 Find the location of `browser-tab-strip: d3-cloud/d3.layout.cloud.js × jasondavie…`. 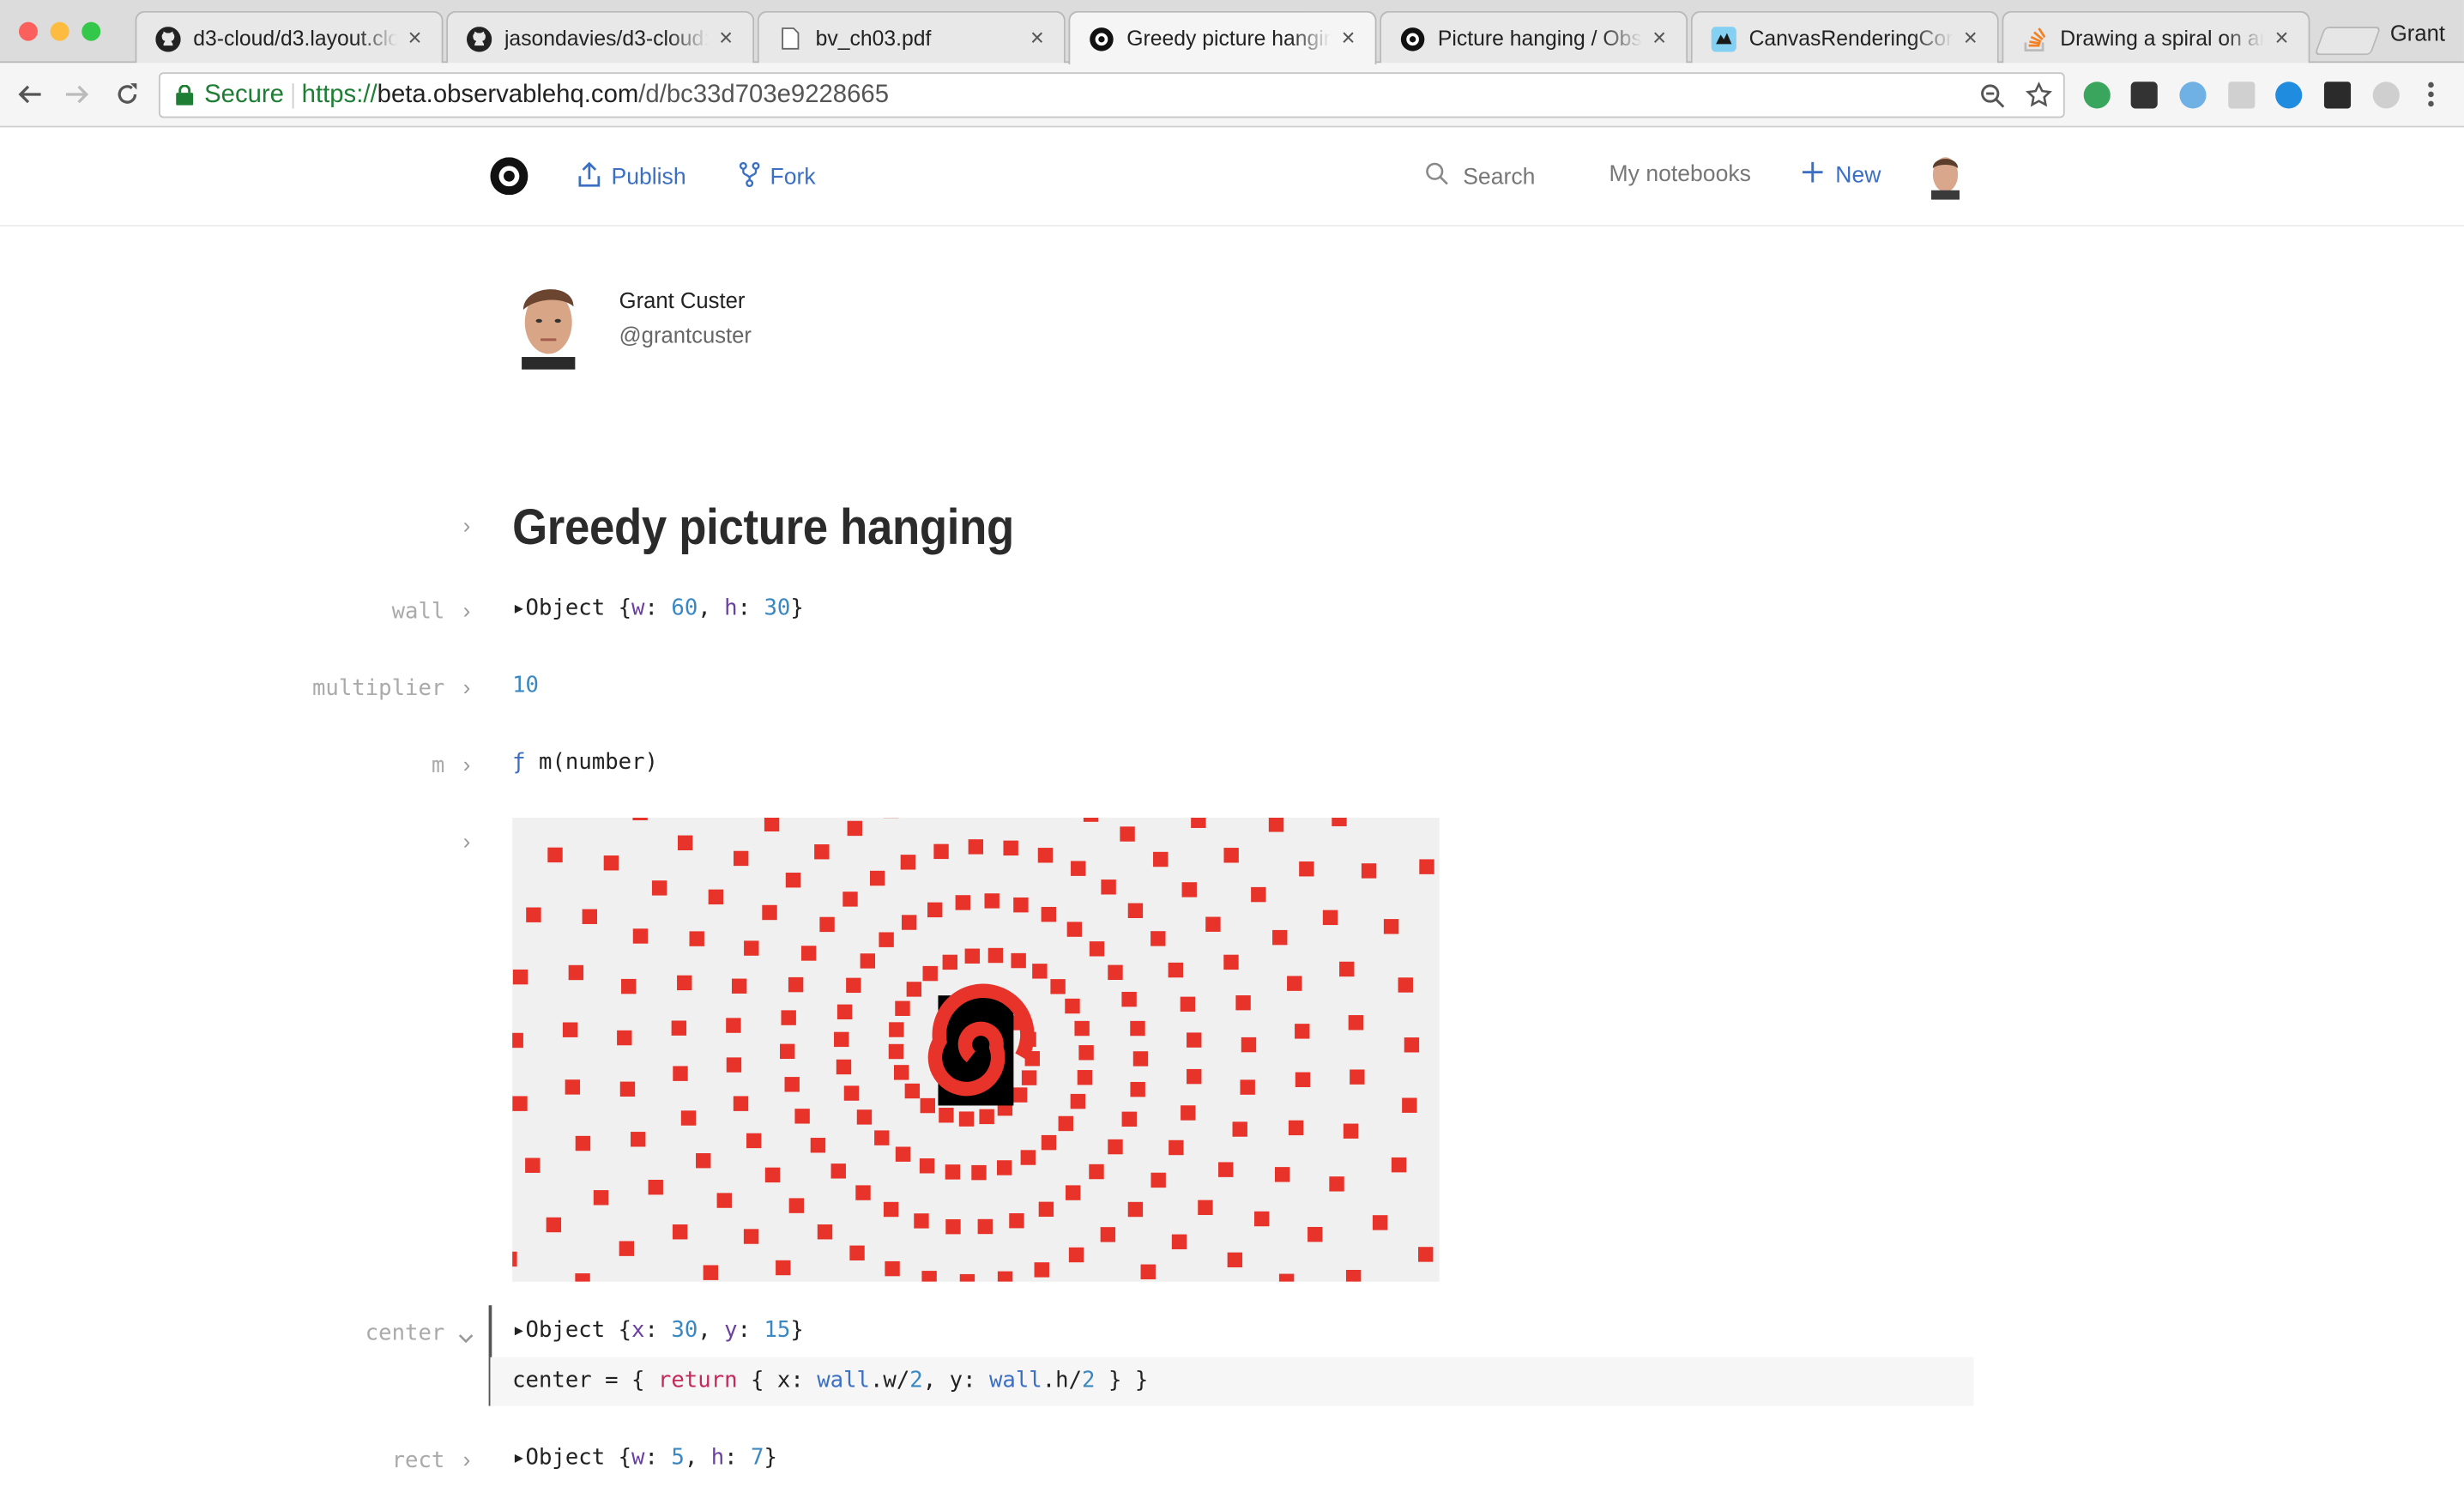

browser-tab-strip: d3-cloud/d3.layout.cloud.js × jasondavie… is located at coordinates (1232, 32).